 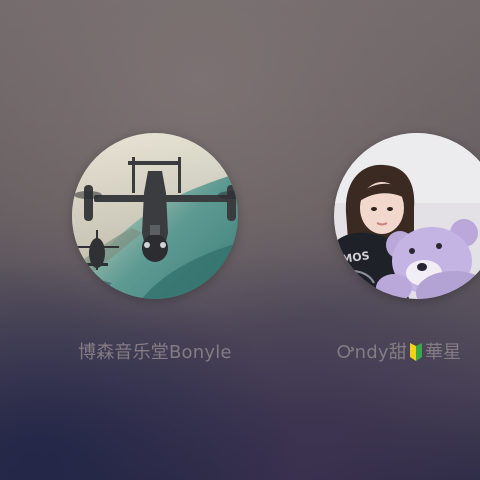 What do you see at coordinates (372, 352) in the screenshot?
I see `contact-name-2-prefix: Ꭴndy甜` at bounding box center [372, 352].